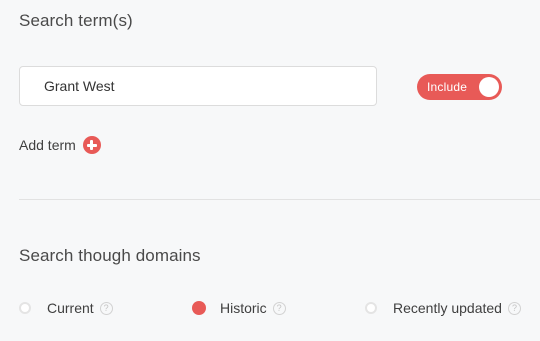  I want to click on radio-label-current: Current, so click(70, 308).